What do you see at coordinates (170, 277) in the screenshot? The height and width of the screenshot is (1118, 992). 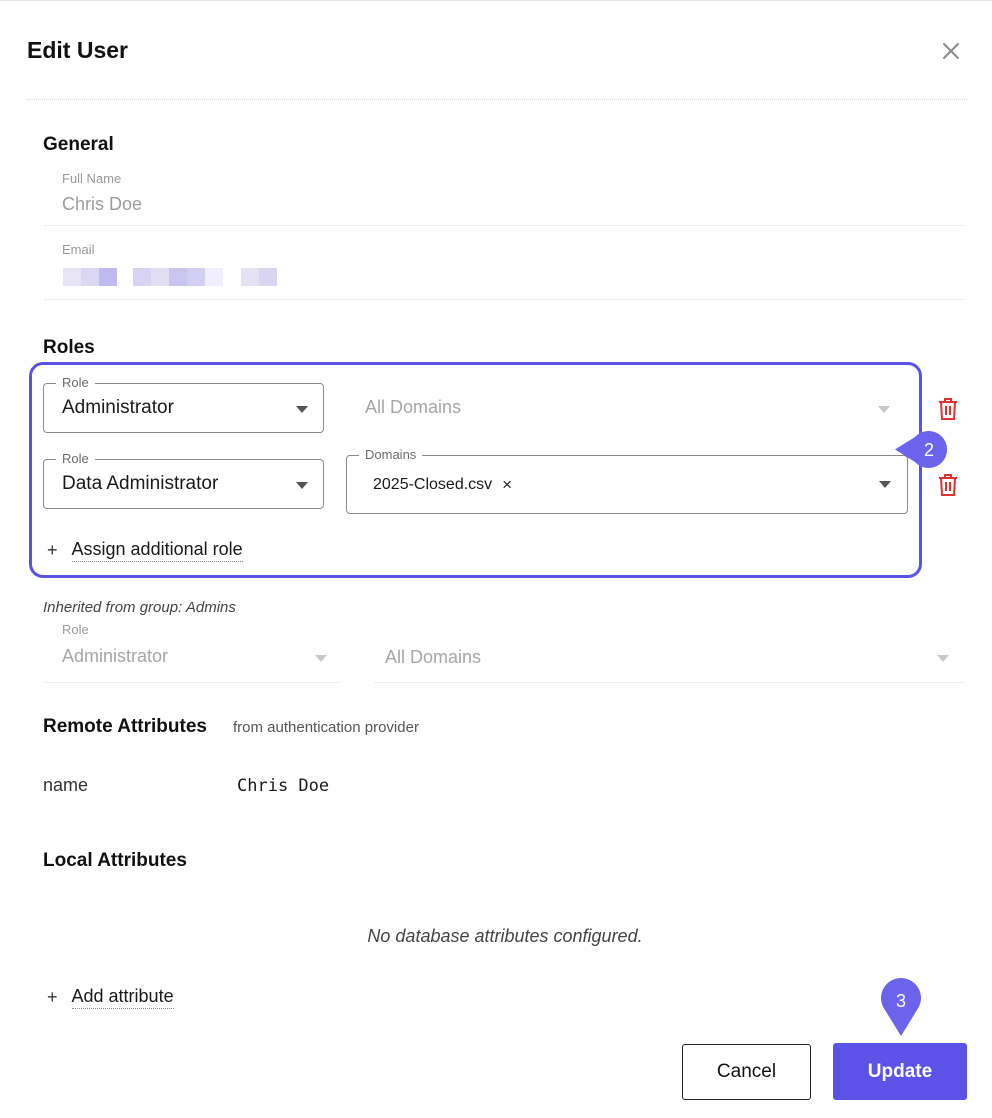 I see `email-field-redacted` at bounding box center [170, 277].